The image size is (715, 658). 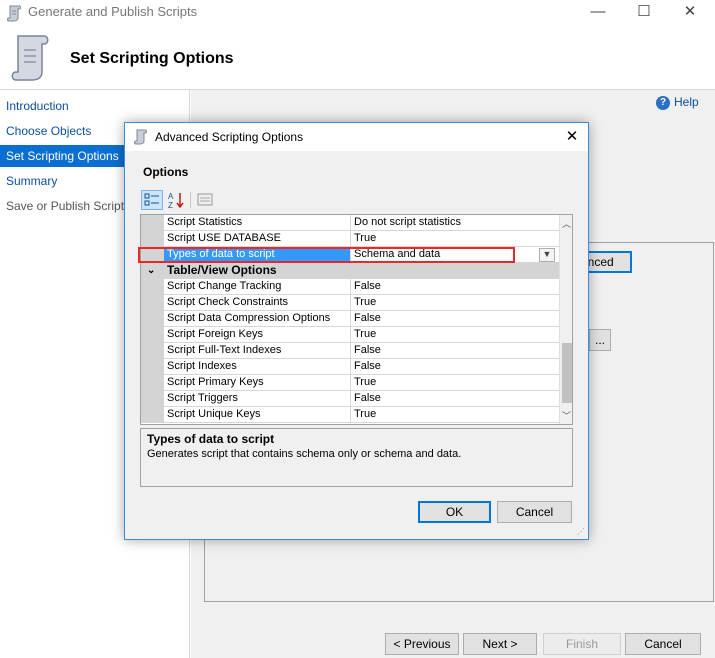 I want to click on property-name: Script Change Tracking, so click(x=224, y=286).